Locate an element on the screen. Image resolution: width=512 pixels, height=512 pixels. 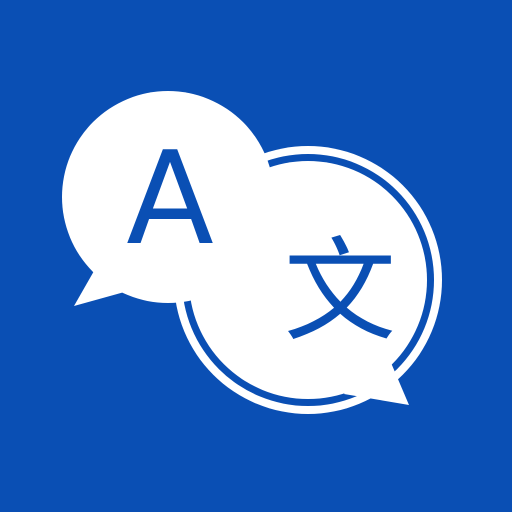
source-glyph-a: A is located at coordinates (170, 199).